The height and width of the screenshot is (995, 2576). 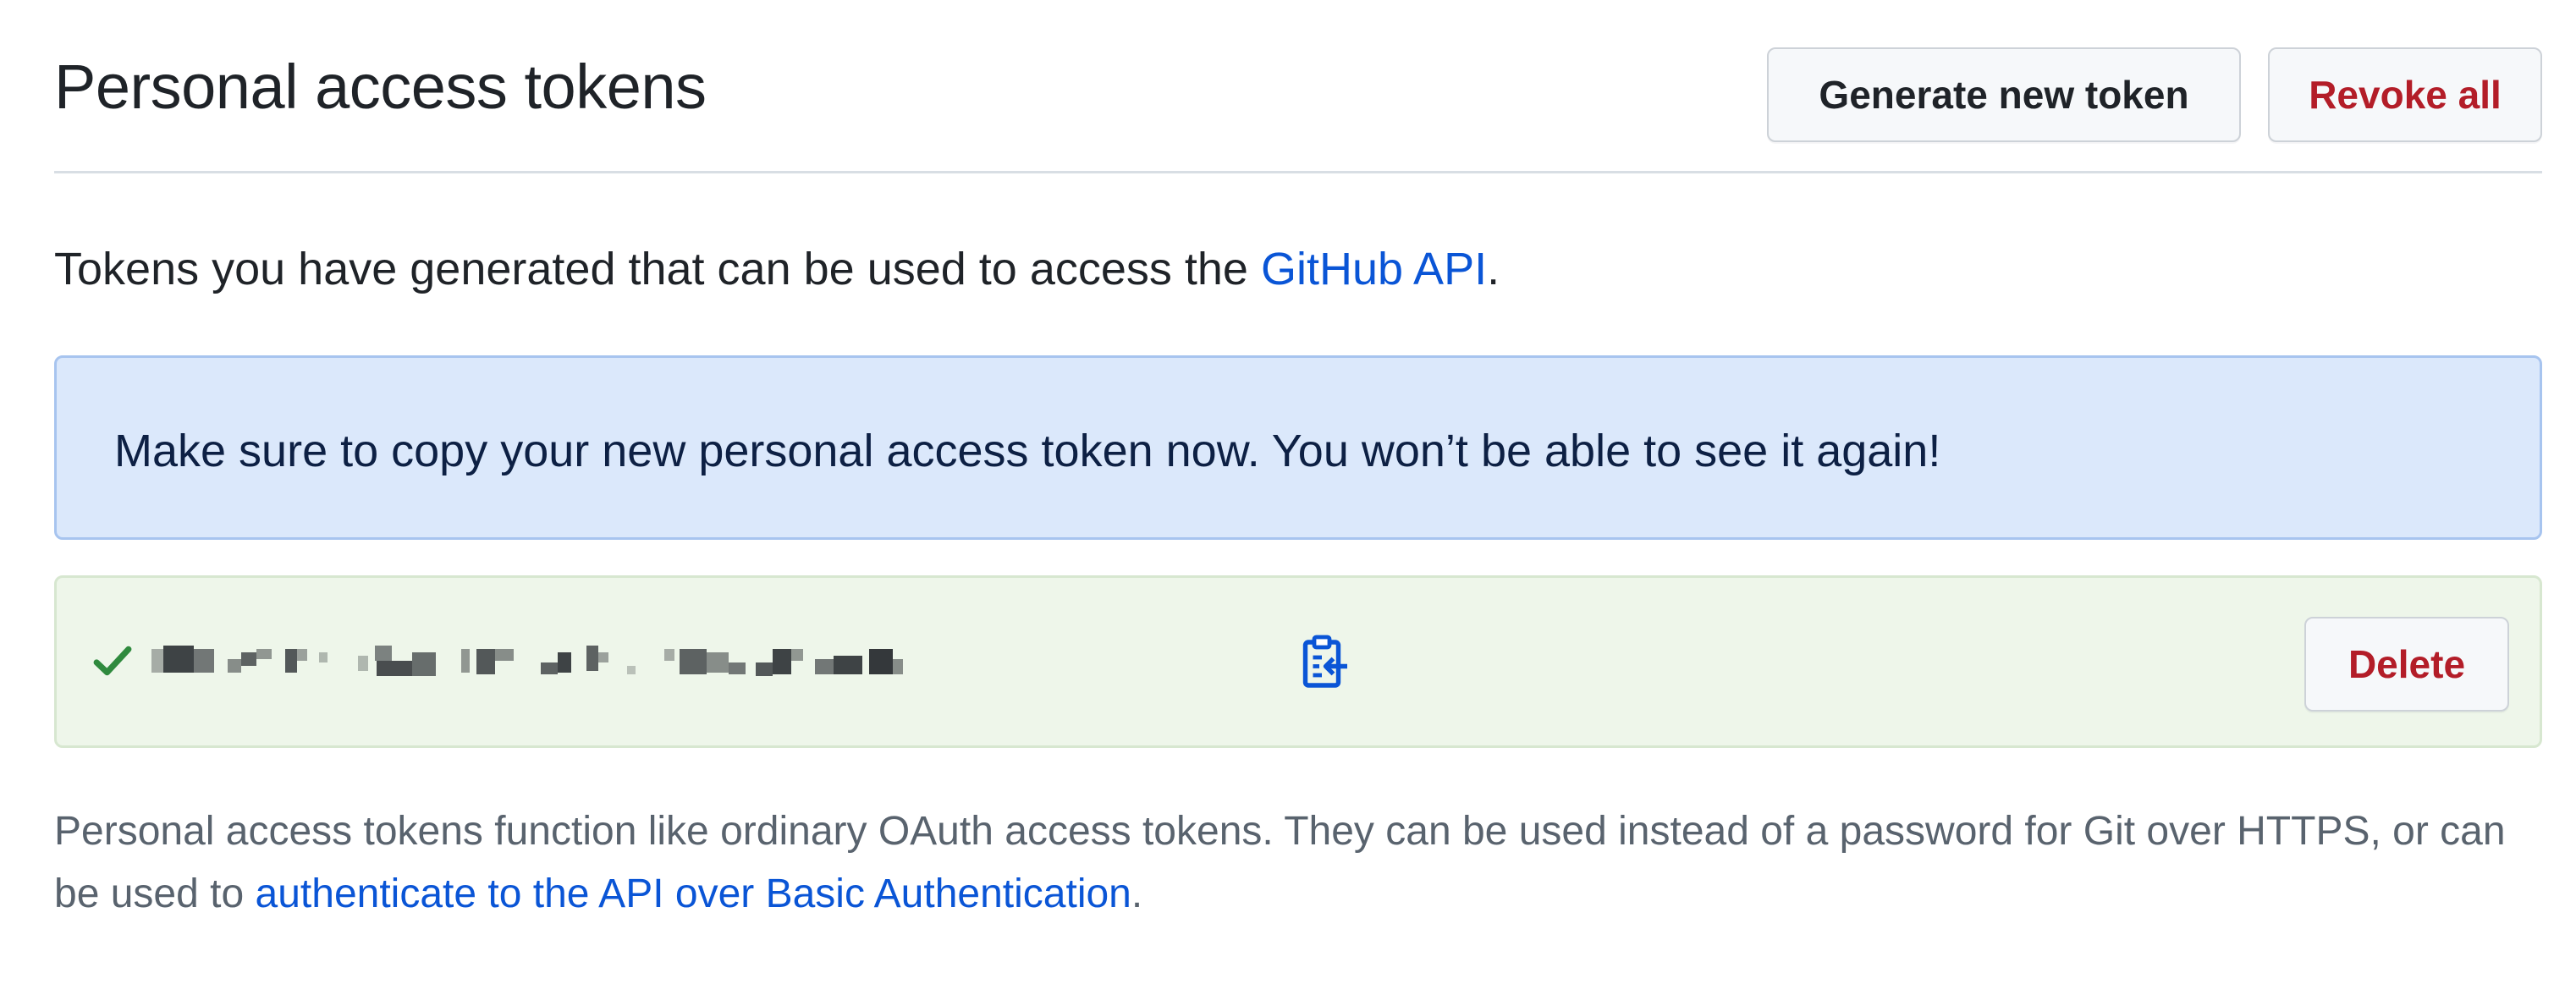 I want to click on delete-token-button: Delete, so click(x=2406, y=664).